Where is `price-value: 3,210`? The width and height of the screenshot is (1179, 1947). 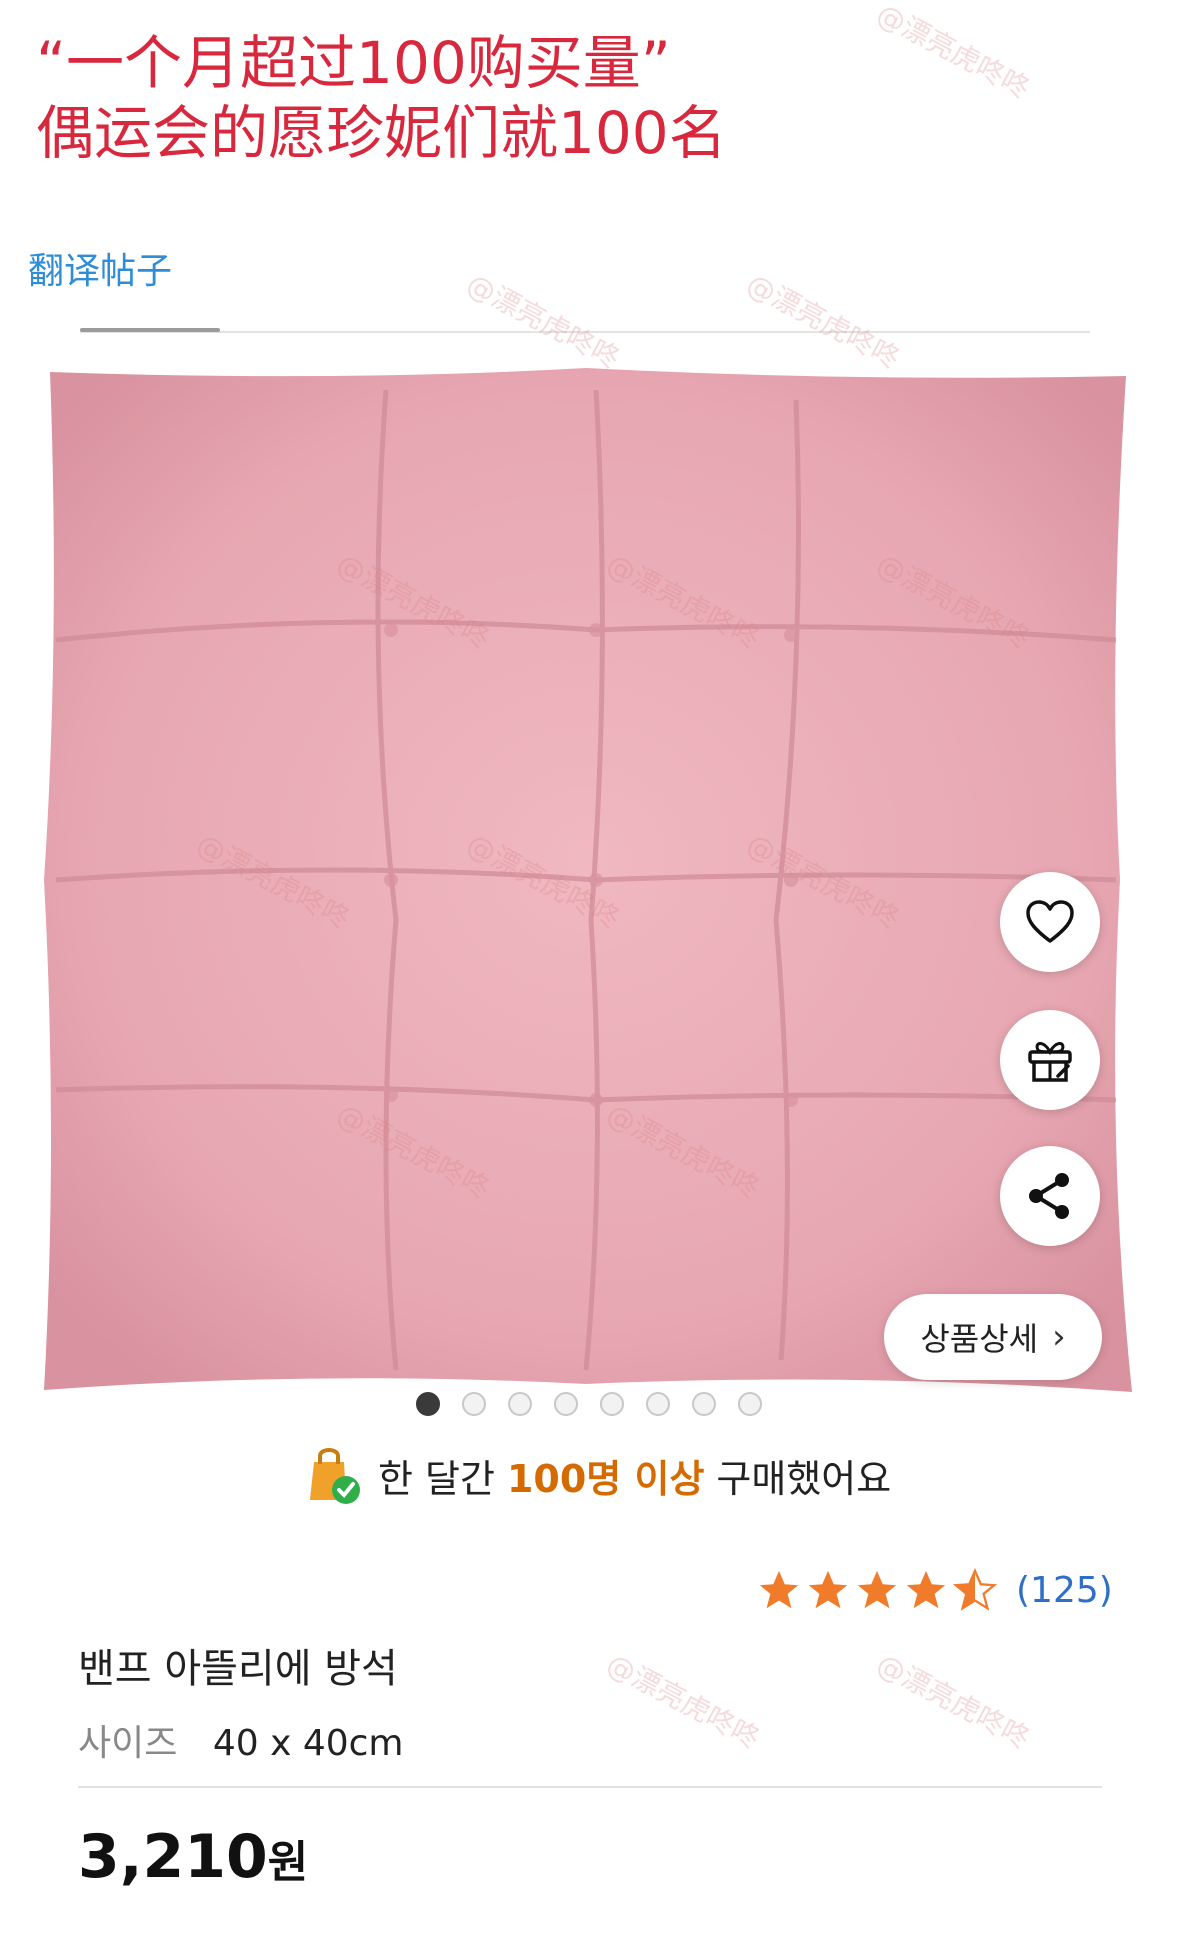 price-value: 3,210 is located at coordinates (173, 1857).